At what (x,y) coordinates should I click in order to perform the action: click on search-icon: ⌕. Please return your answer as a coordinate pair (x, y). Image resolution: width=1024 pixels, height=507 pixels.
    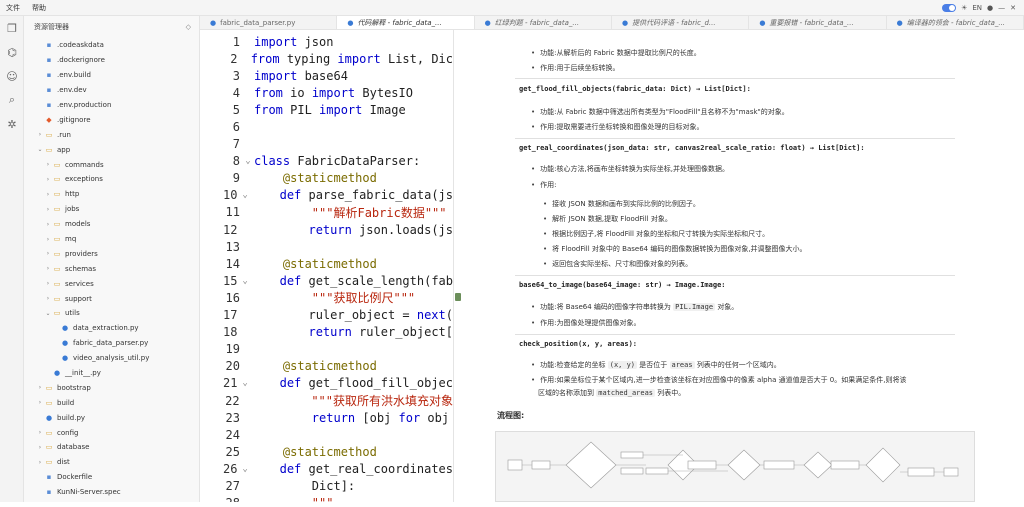
    Looking at the image, I should click on (12, 100).